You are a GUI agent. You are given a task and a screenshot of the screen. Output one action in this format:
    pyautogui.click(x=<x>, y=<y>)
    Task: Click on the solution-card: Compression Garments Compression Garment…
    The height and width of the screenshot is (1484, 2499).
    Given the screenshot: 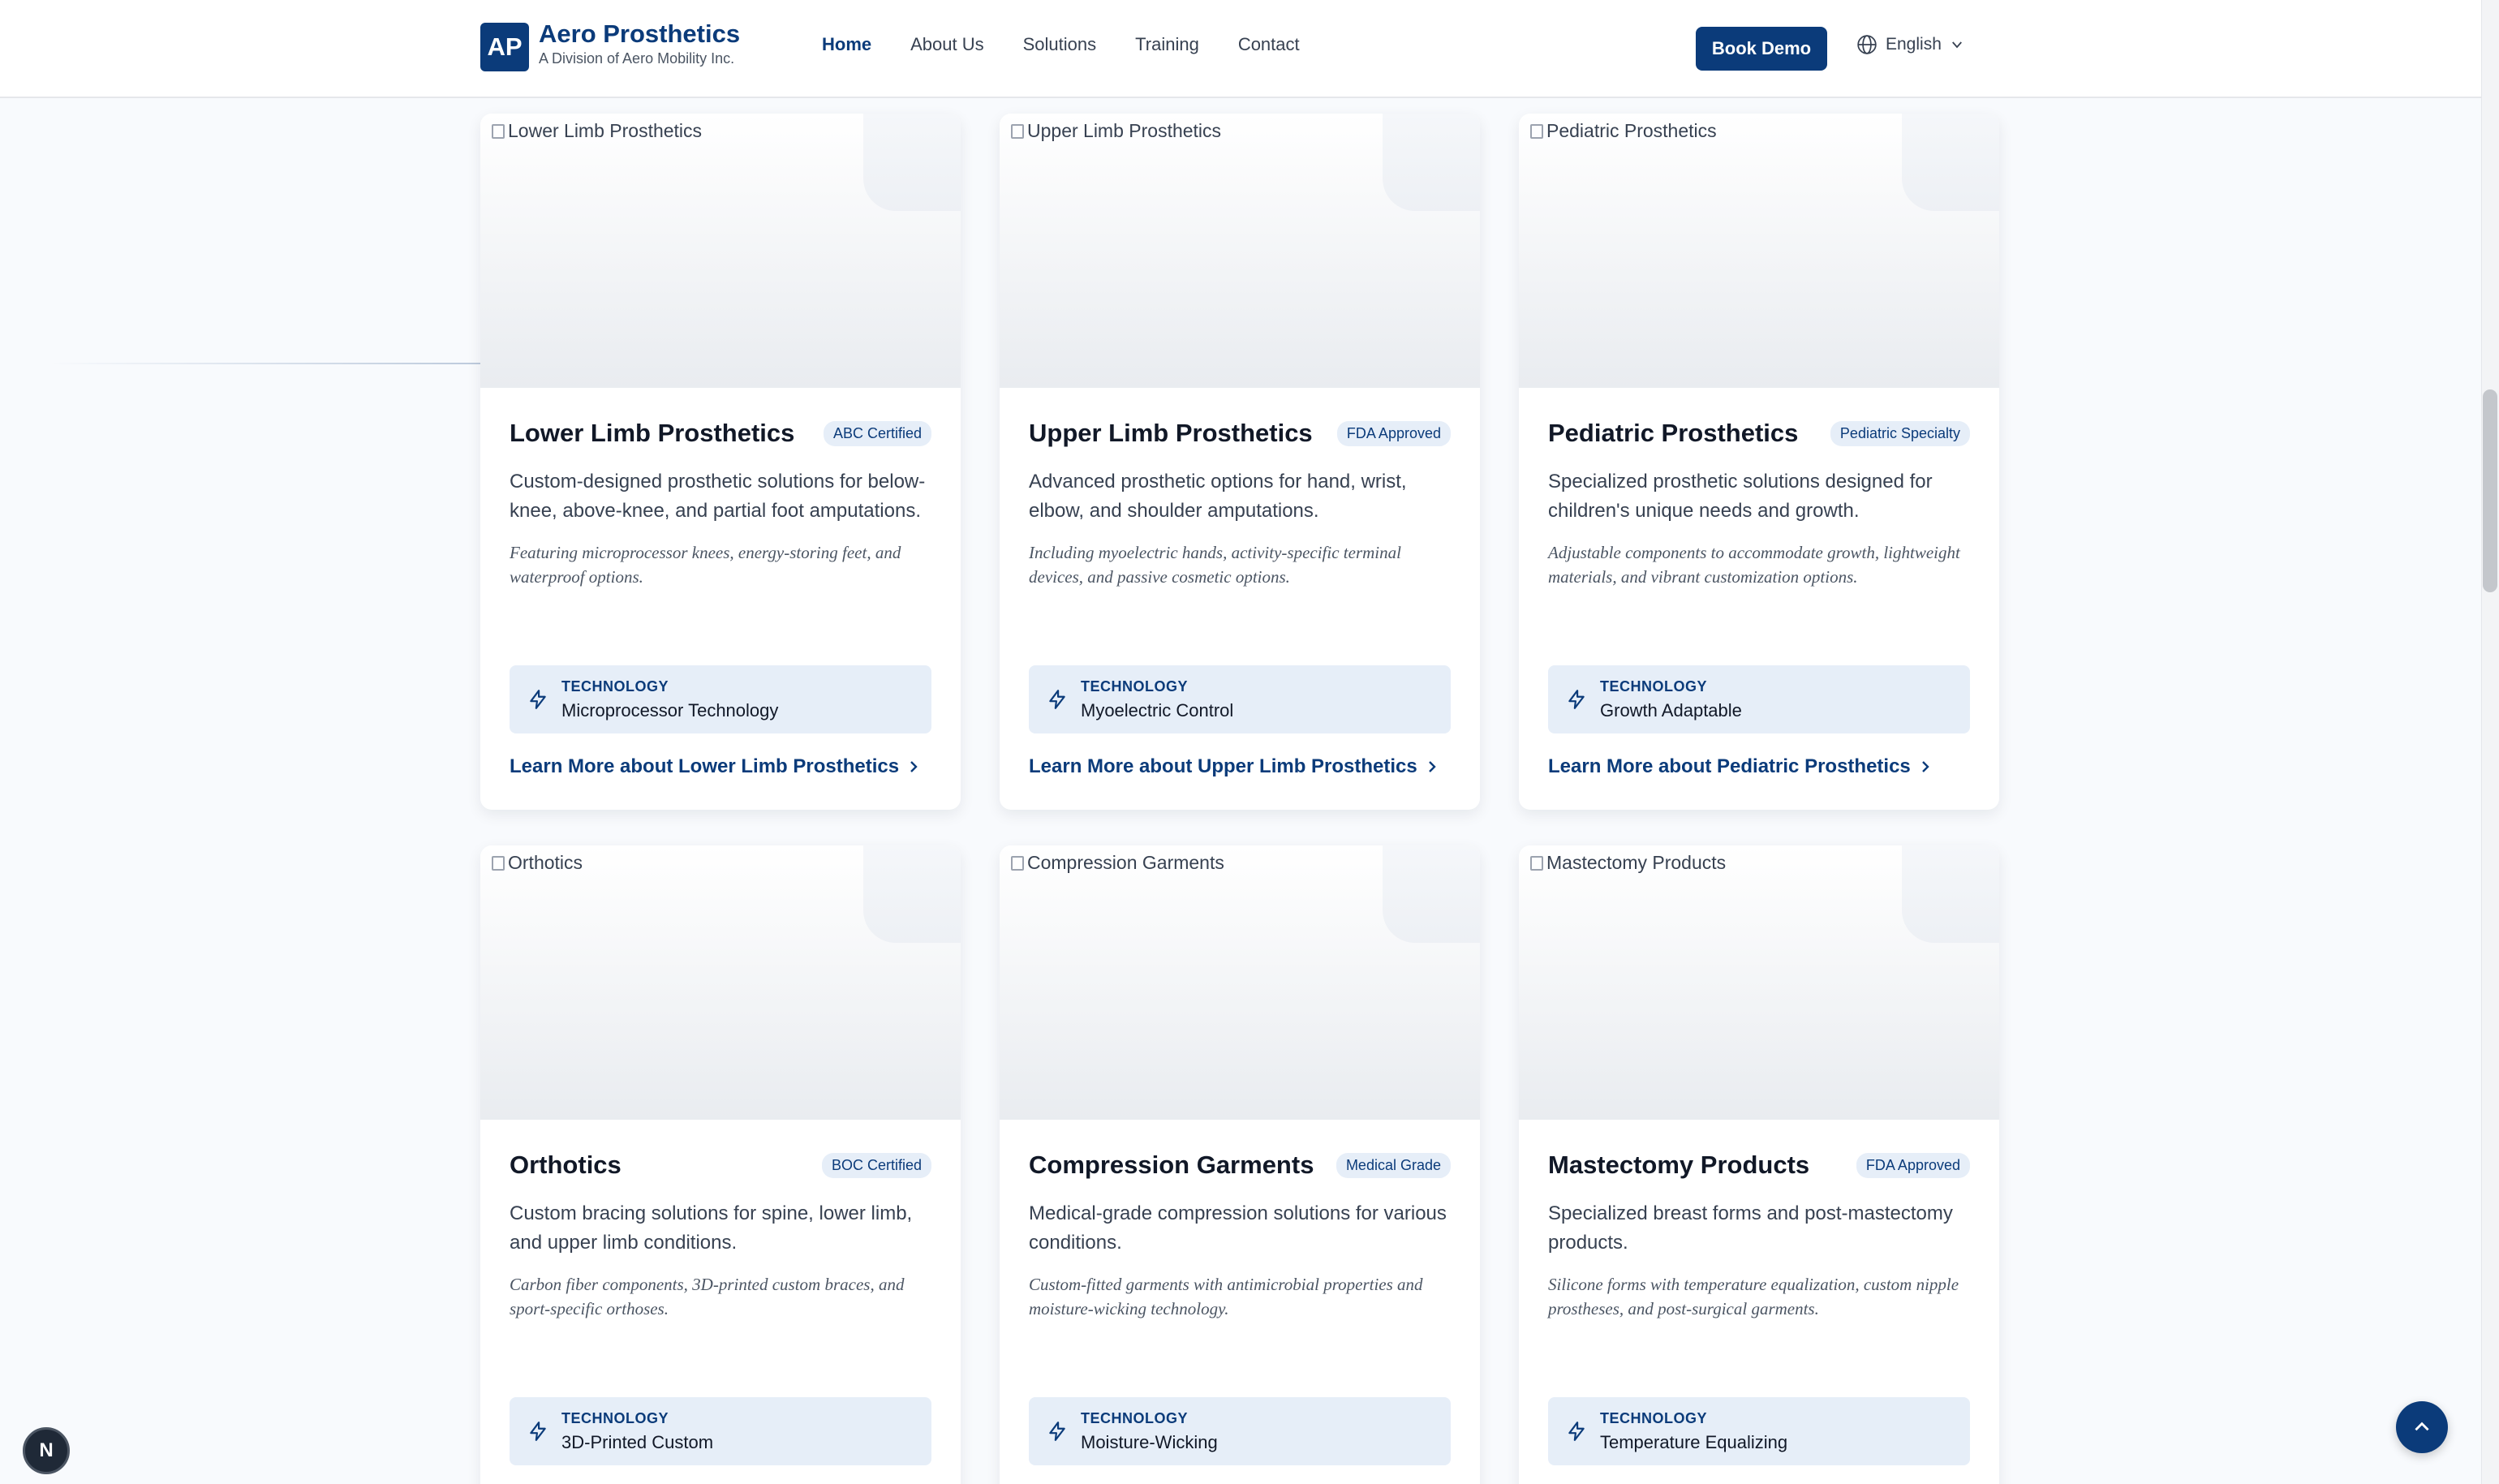 What is the action you would take?
    pyautogui.click(x=1240, y=1165)
    